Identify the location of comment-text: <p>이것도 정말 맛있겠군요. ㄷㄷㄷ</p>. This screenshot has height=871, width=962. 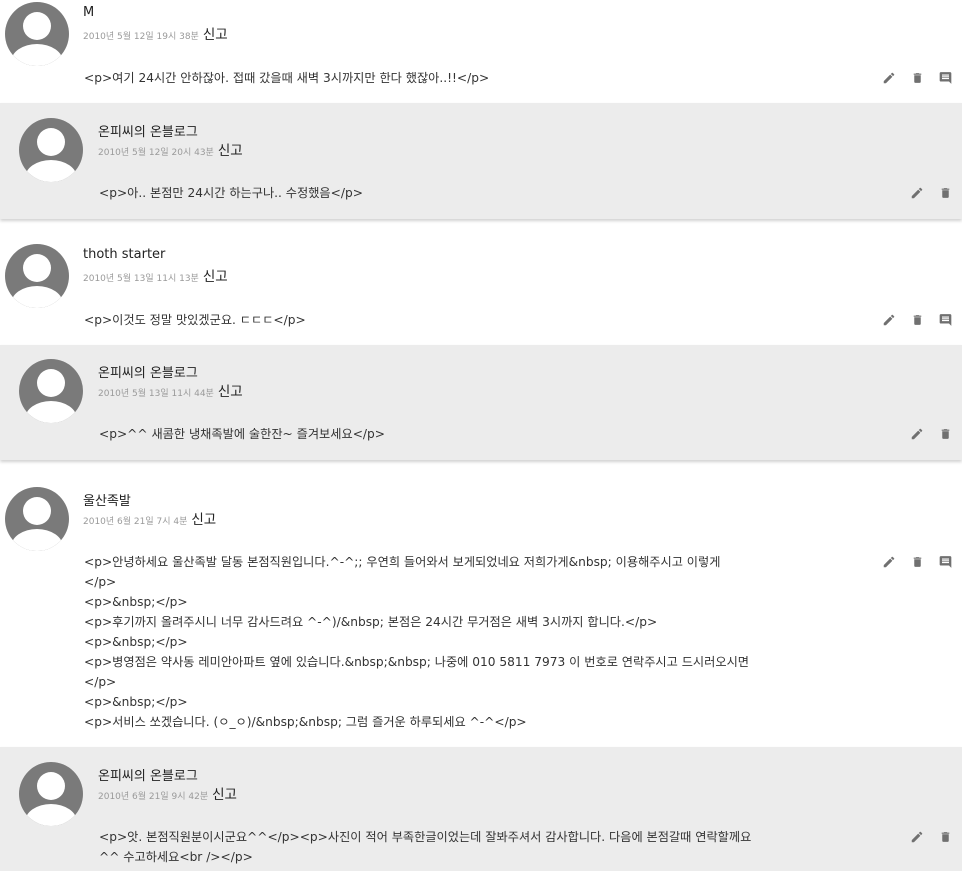
(195, 320).